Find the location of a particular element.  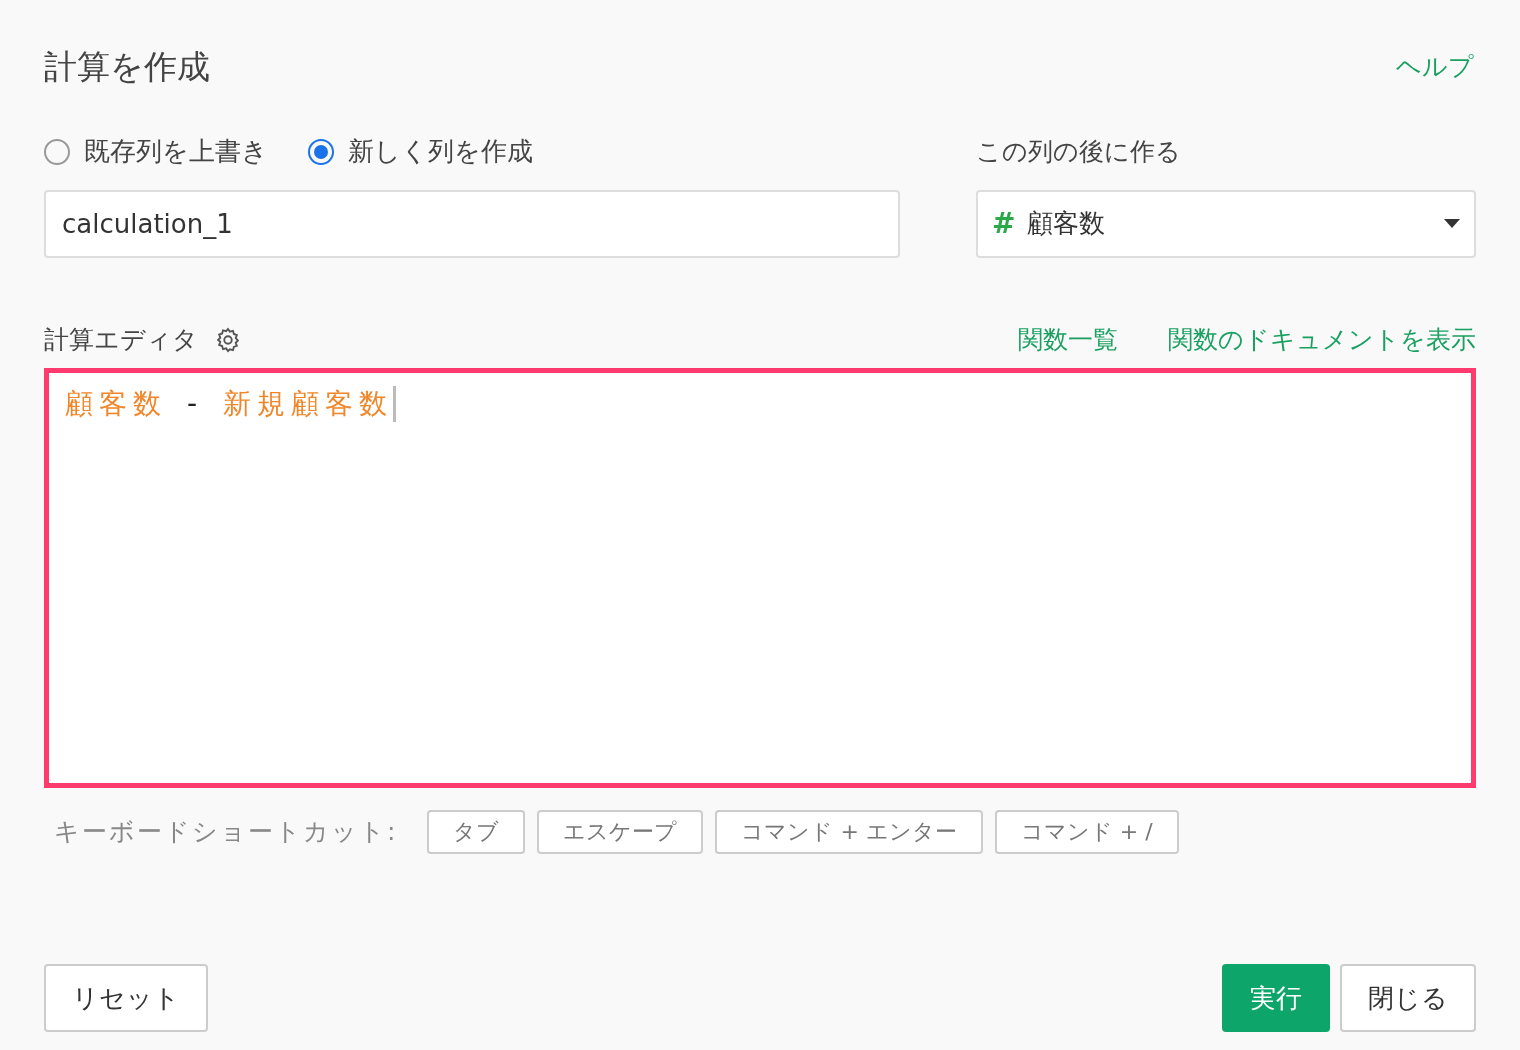

reset-button: リセット is located at coordinates (126, 998).